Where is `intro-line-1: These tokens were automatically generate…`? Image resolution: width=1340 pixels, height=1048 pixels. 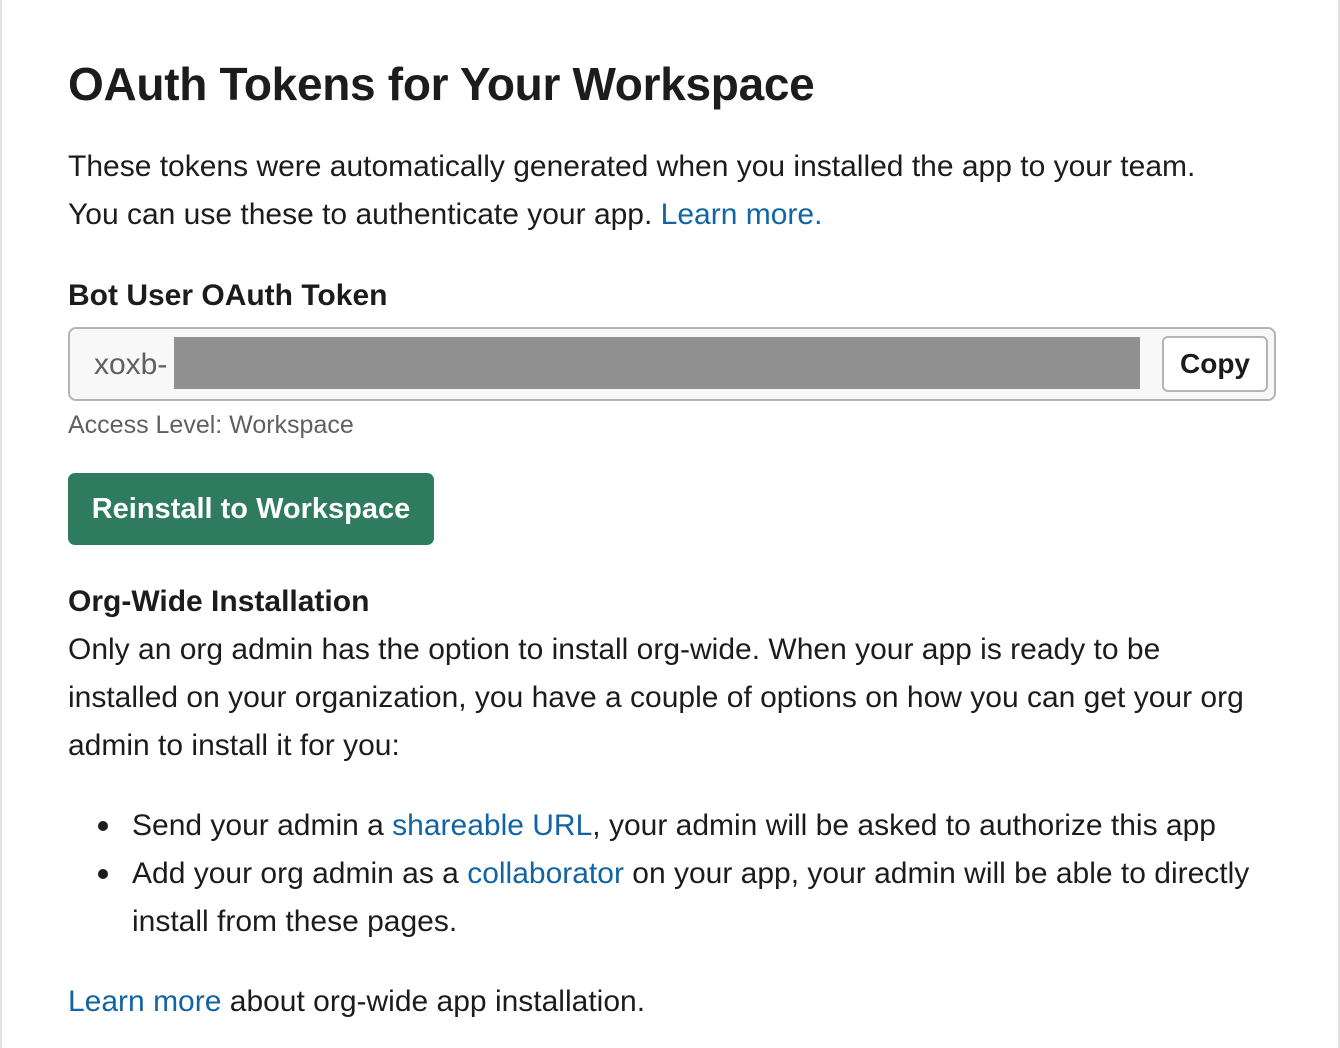 intro-line-1: These tokens were automatically generate… is located at coordinates (632, 166).